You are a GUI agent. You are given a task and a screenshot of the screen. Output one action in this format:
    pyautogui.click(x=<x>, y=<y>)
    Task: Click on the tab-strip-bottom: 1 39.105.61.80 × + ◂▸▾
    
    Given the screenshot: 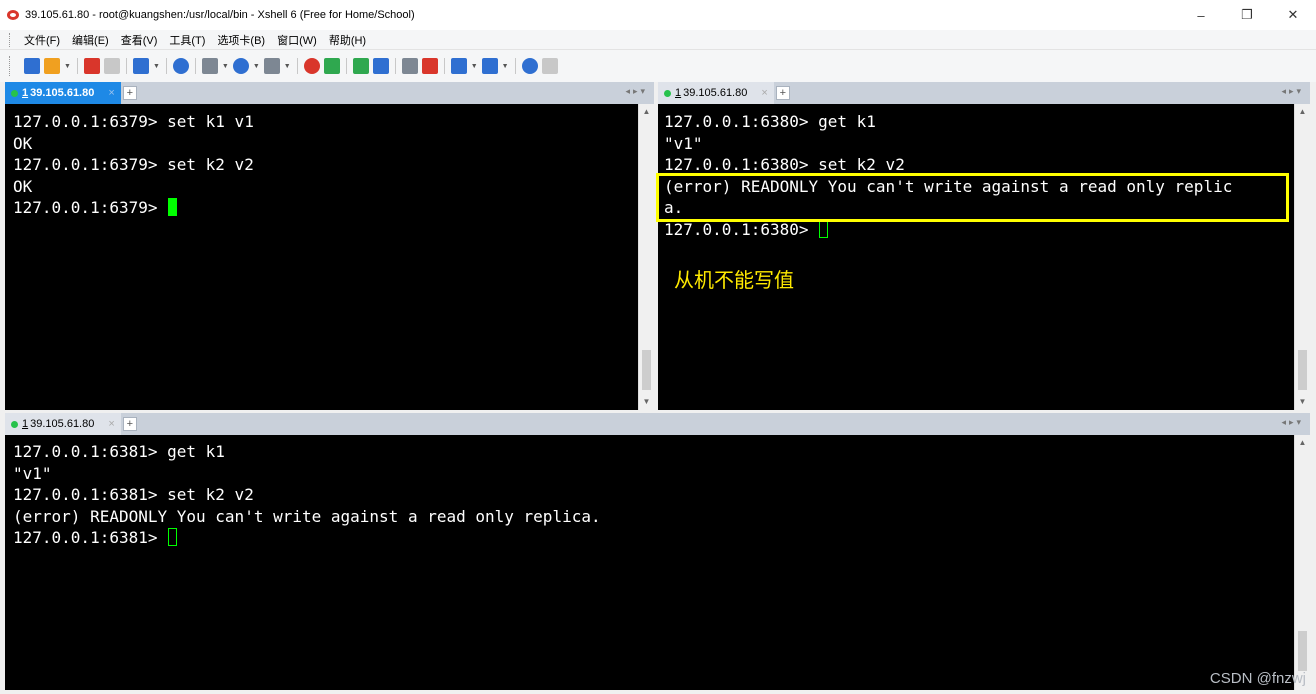 What is the action you would take?
    pyautogui.click(x=657, y=424)
    